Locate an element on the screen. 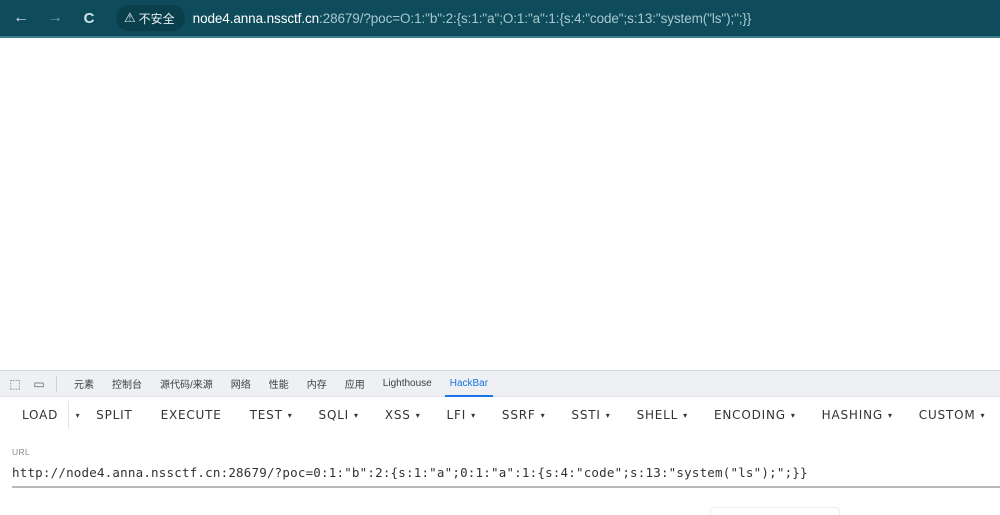  forward-button: → is located at coordinates (55, 18).